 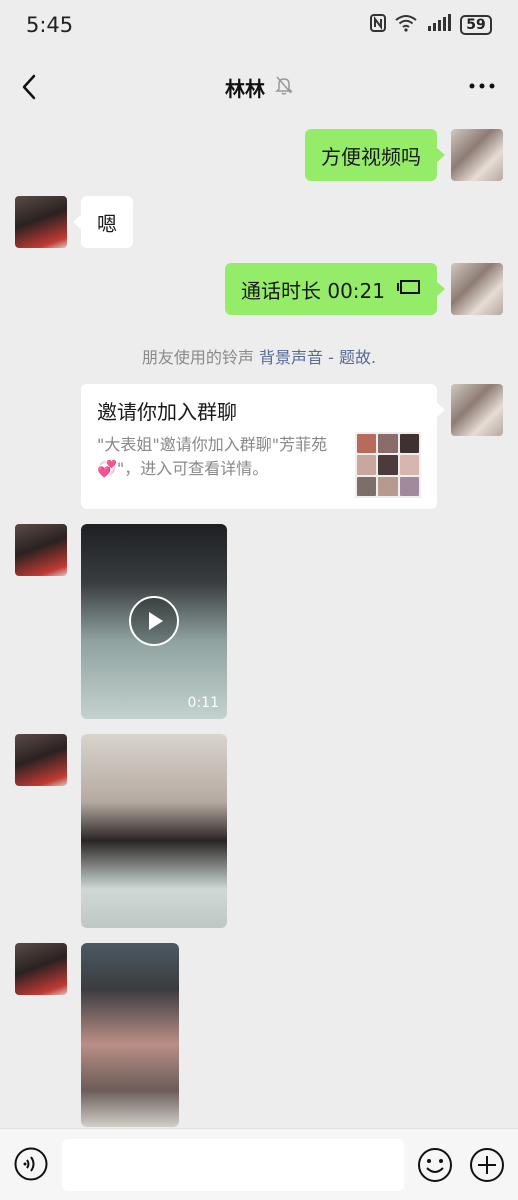 I want to click on status-icons: 59, so click(x=431, y=25).